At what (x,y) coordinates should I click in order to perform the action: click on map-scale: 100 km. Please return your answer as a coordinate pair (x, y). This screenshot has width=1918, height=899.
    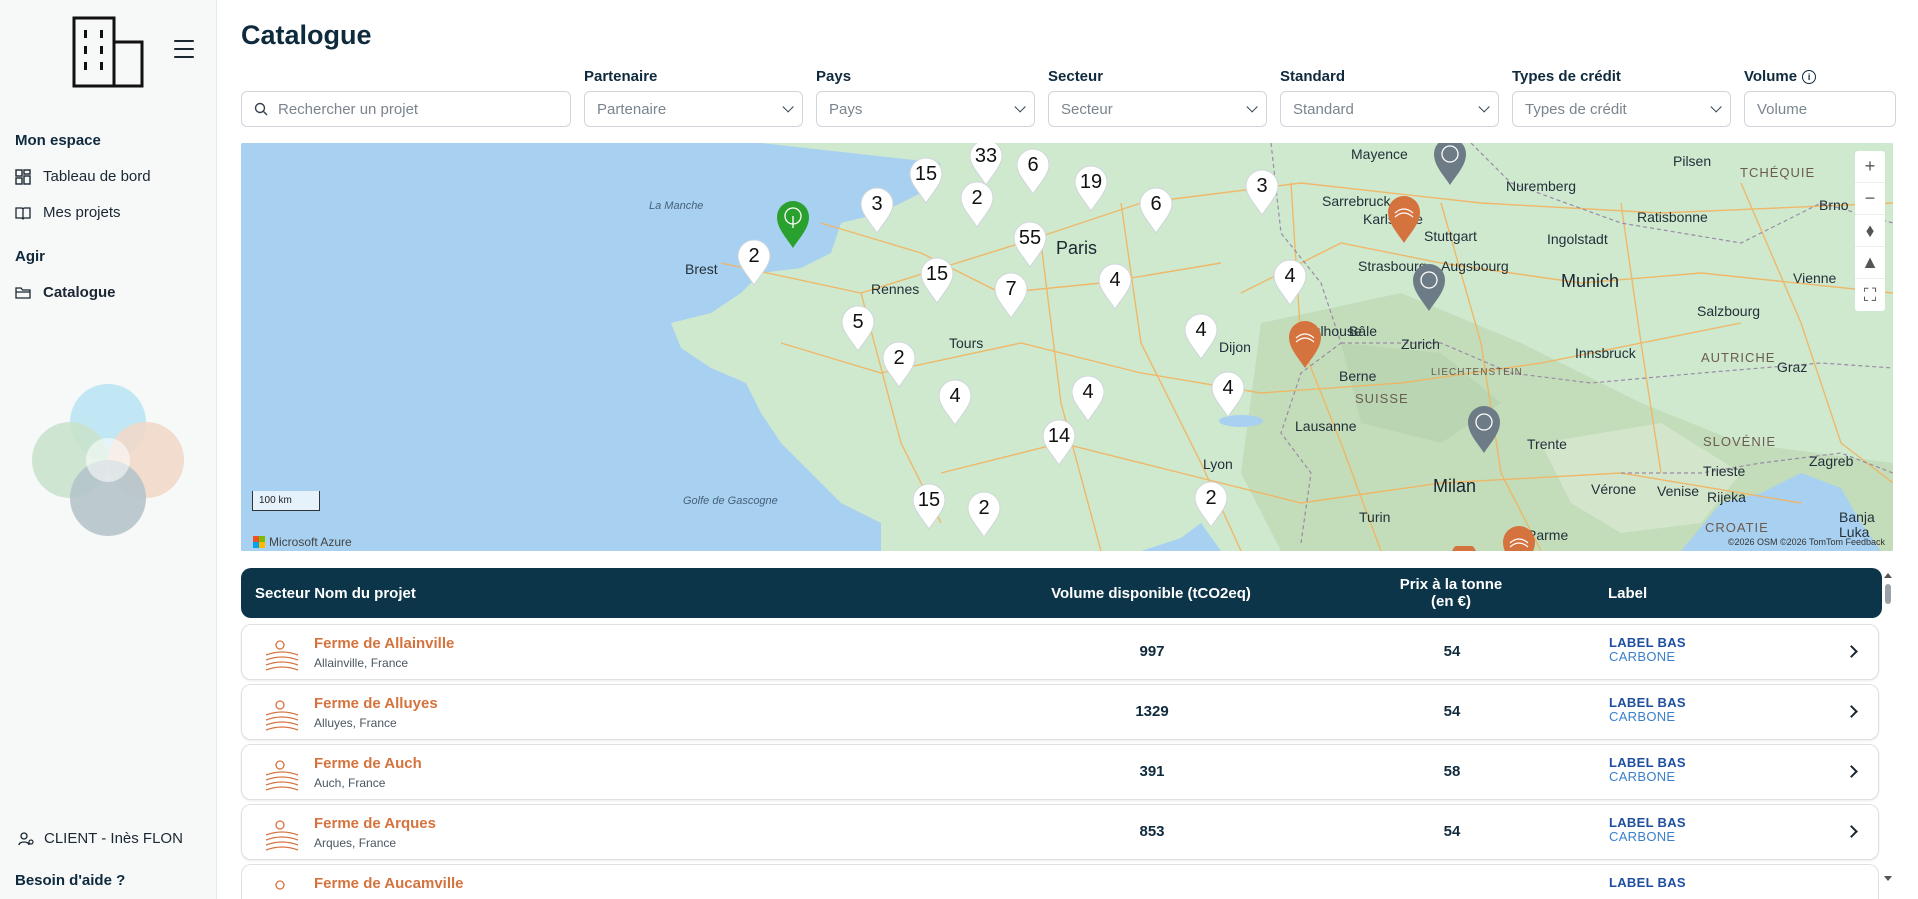
    Looking at the image, I should click on (286, 501).